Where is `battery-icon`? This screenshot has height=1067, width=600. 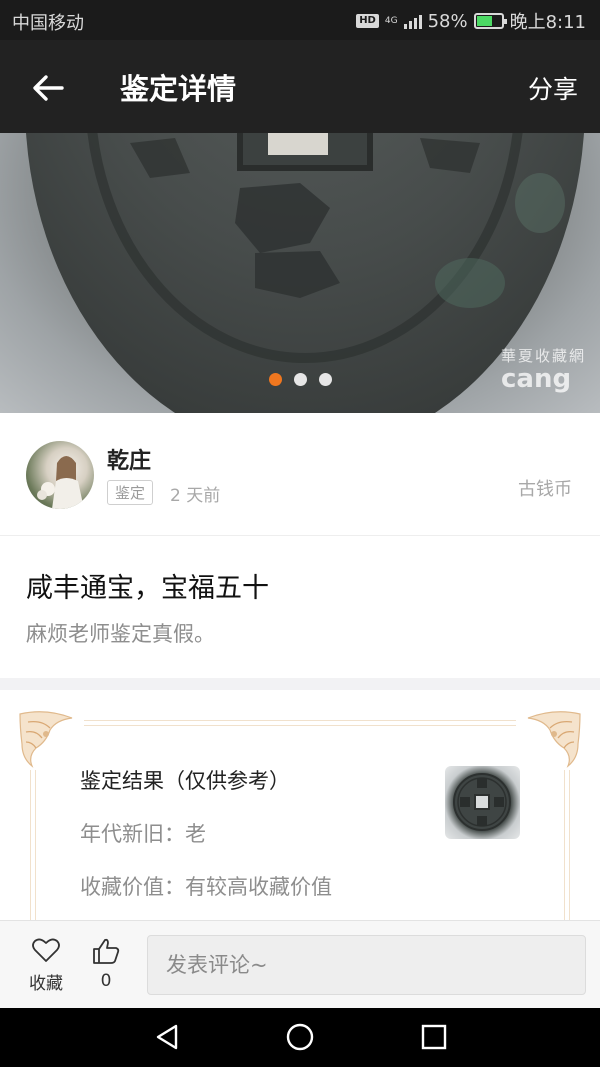 battery-icon is located at coordinates (490, 21).